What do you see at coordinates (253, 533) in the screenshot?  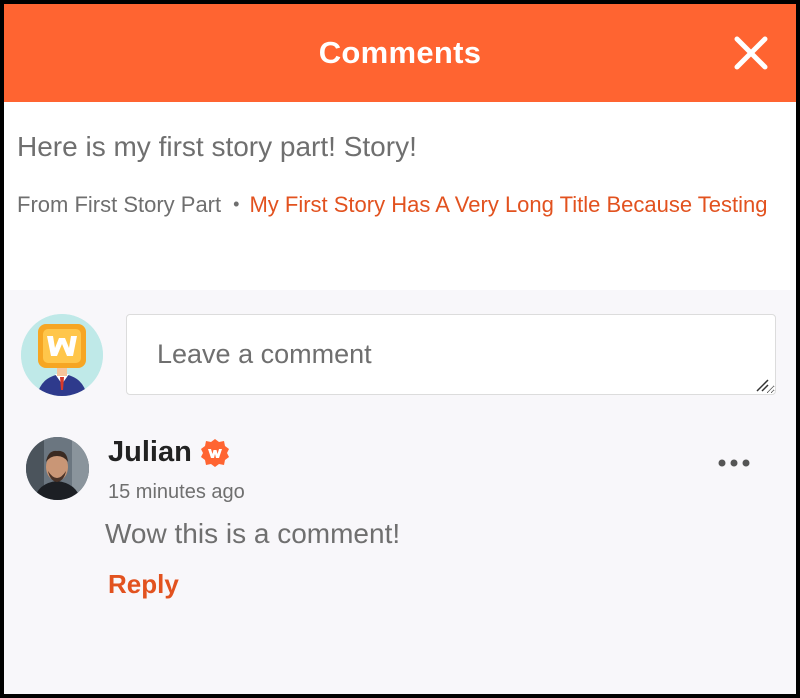 I see `comment-body: Wow this is a comment!` at bounding box center [253, 533].